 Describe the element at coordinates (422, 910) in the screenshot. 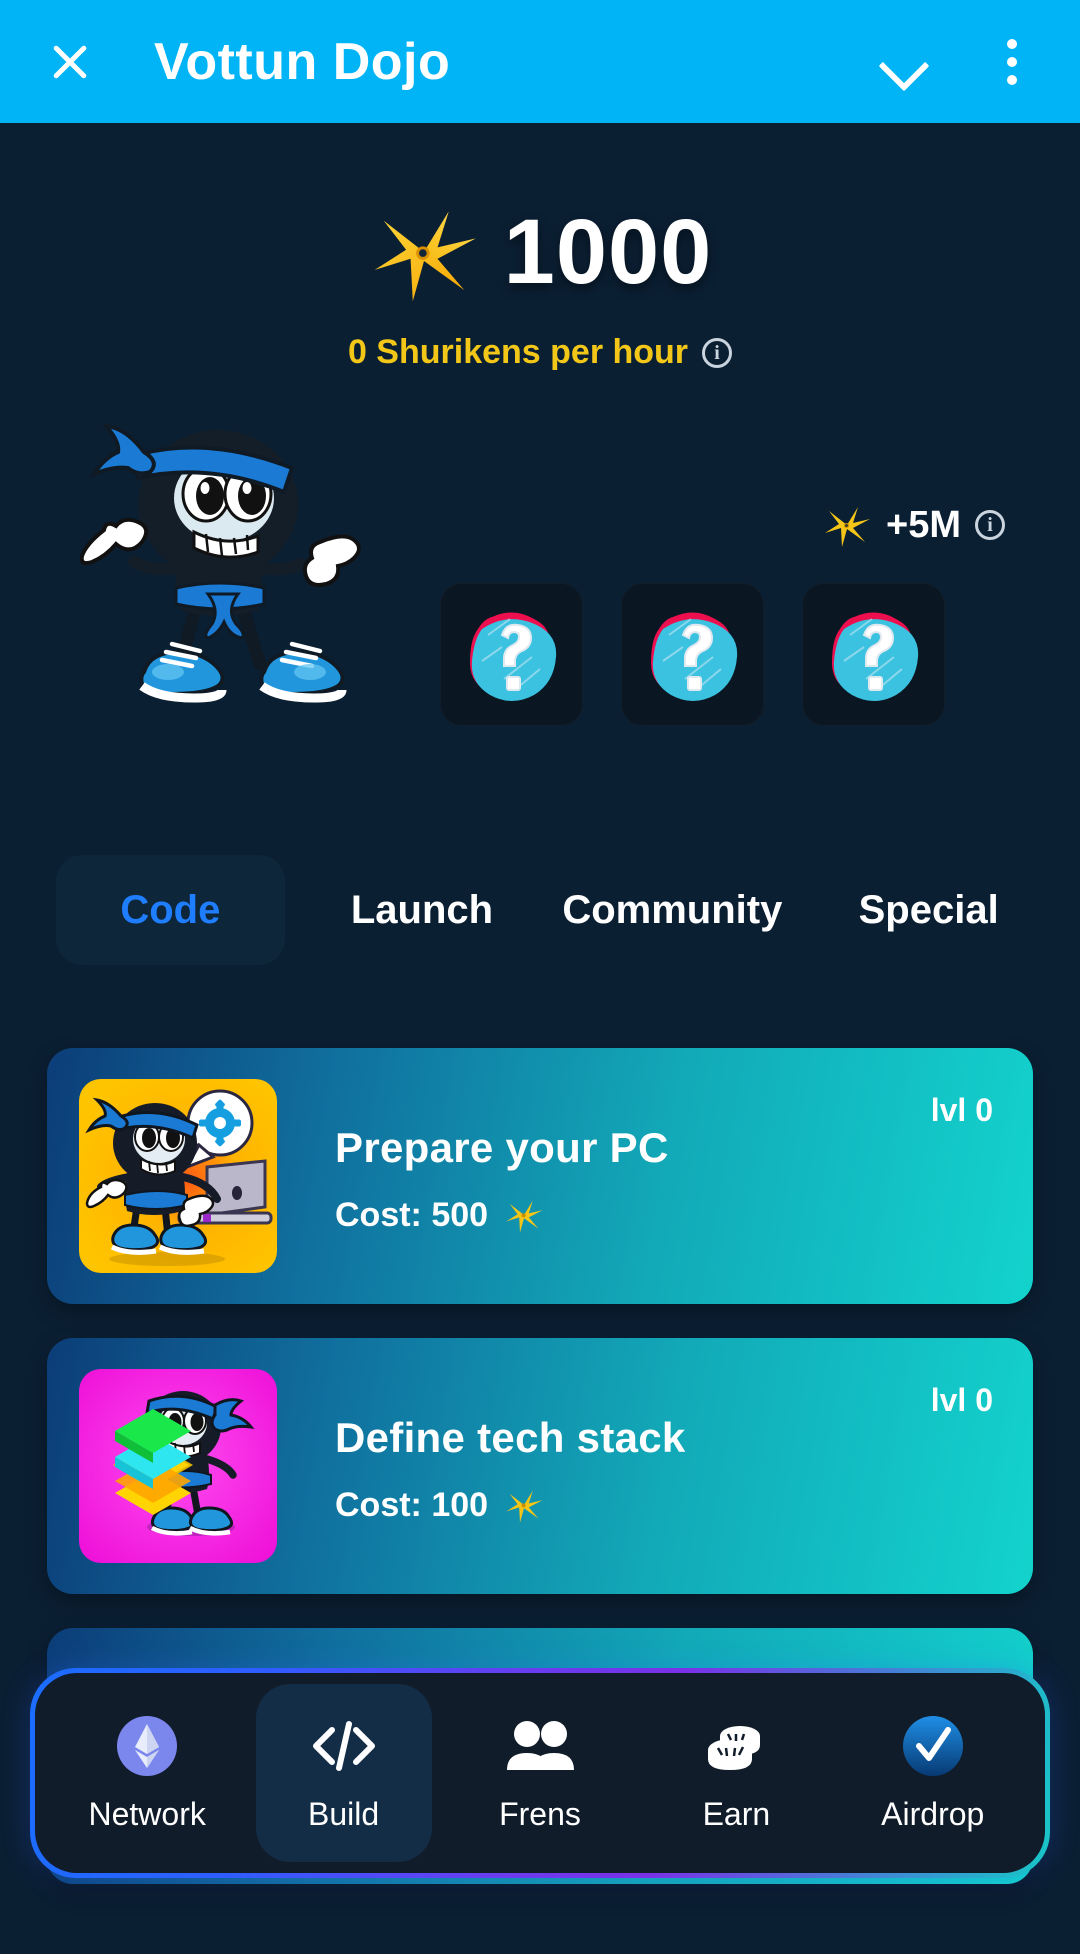

I see `tab-launch: Launch` at that location.